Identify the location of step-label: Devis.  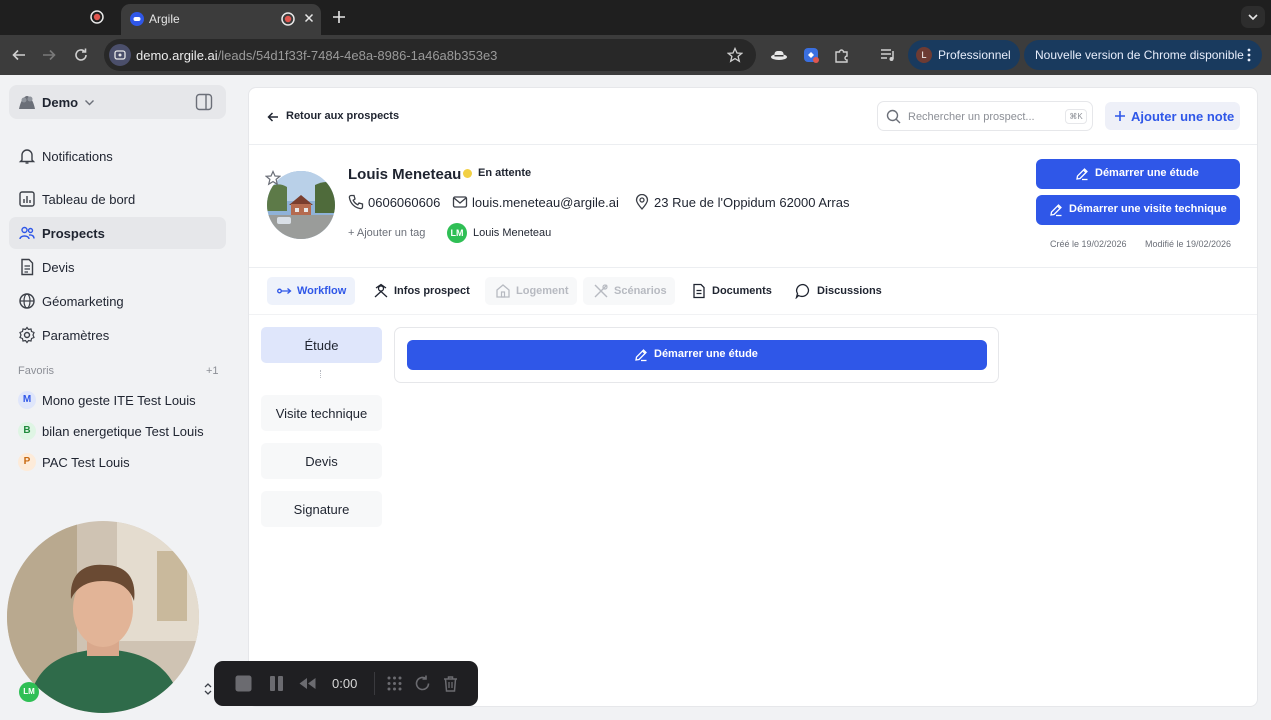
(321, 461).